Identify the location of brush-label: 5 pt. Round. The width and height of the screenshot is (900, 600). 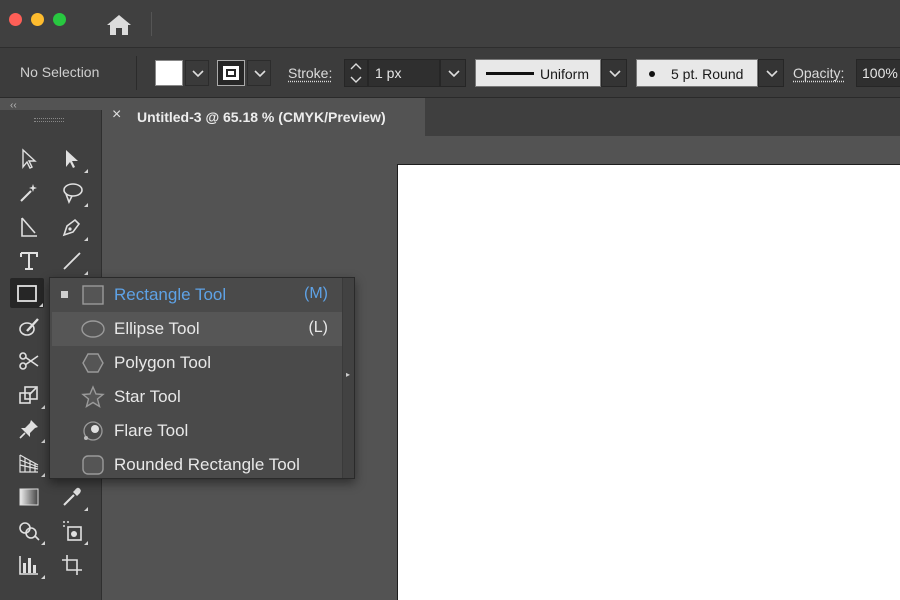
(707, 74).